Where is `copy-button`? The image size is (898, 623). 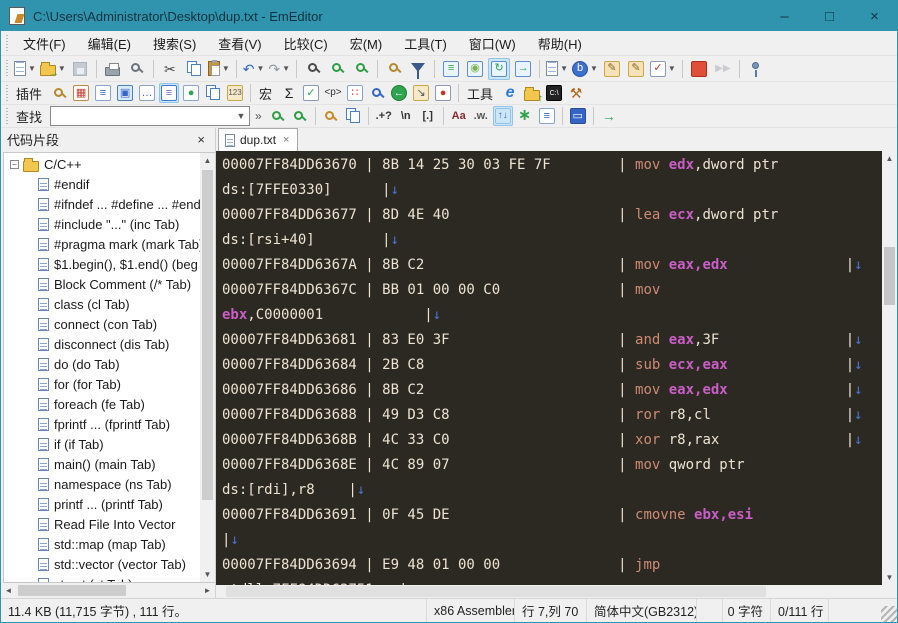
copy-button is located at coordinates (194, 69).